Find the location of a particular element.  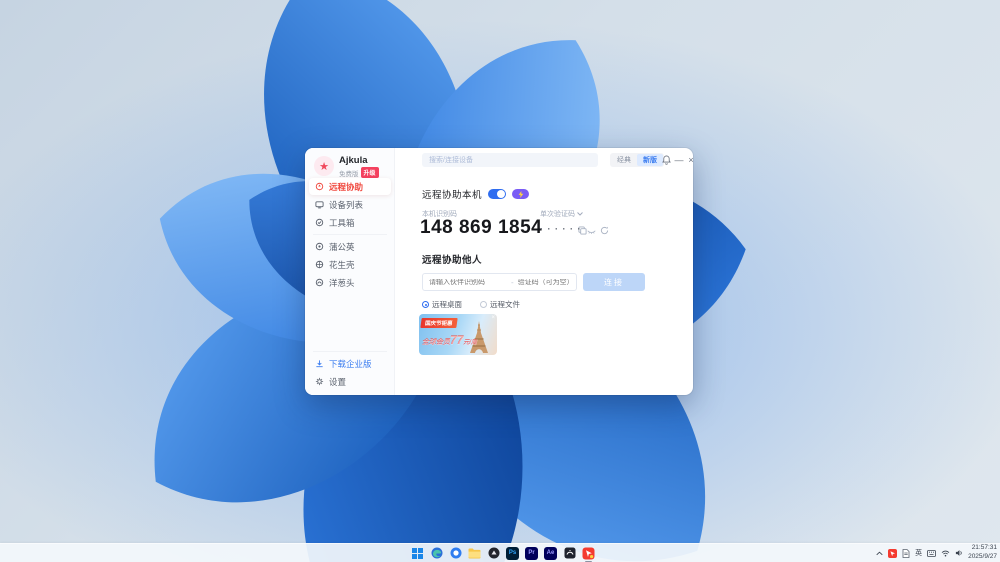

eye-off-icon is located at coordinates (591, 232).